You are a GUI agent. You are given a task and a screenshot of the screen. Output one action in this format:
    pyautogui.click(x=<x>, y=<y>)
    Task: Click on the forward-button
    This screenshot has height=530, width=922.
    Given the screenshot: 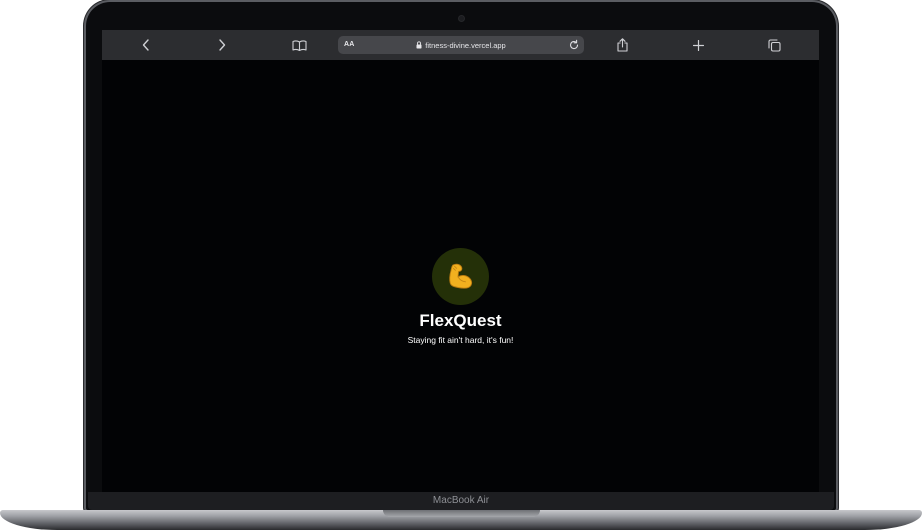 What is the action you would take?
    pyautogui.click(x=222, y=45)
    